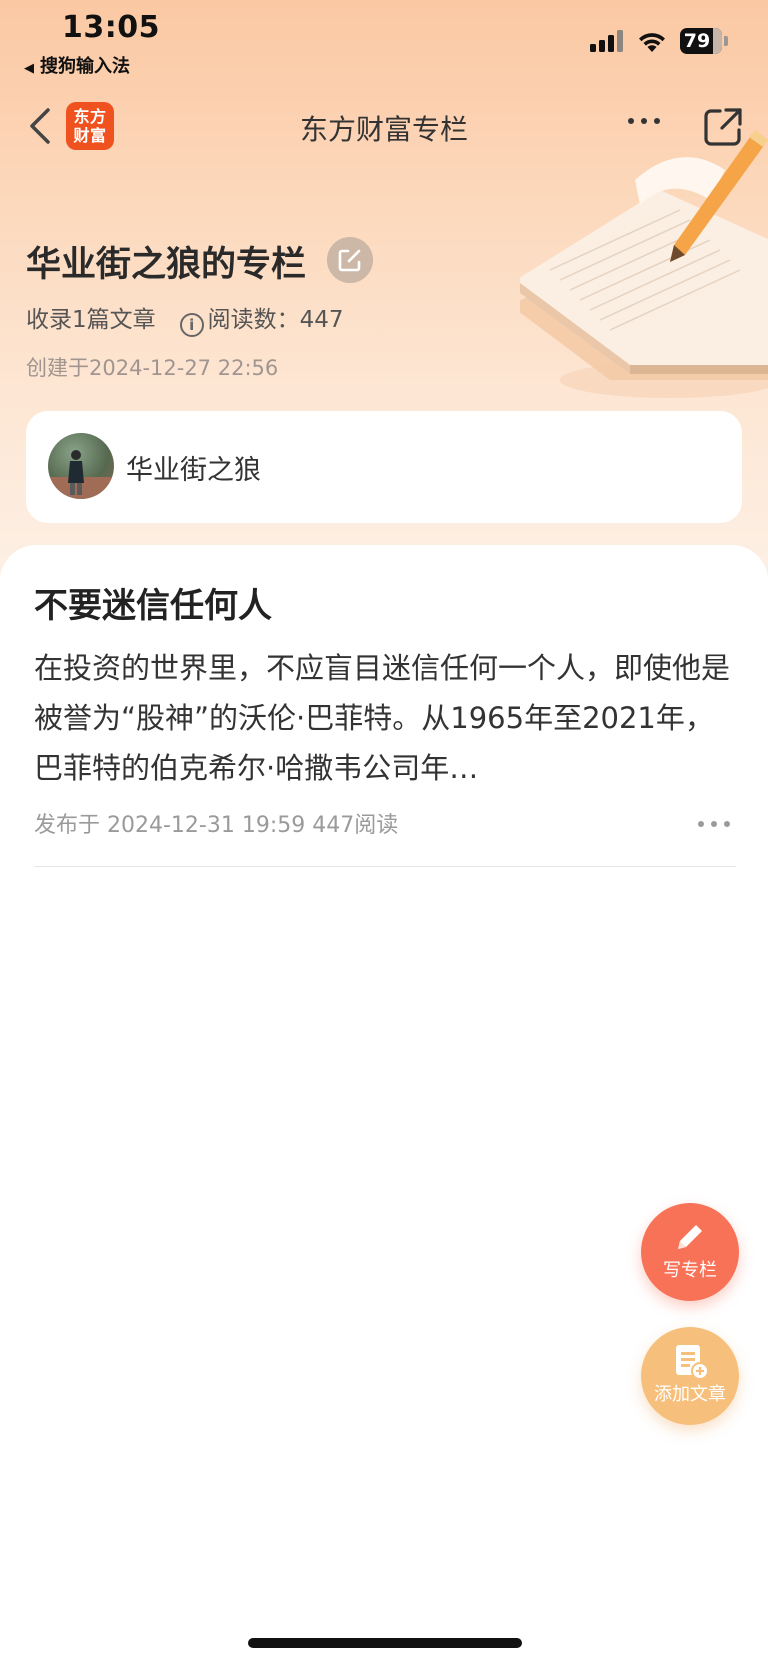 The height and width of the screenshot is (1663, 768). I want to click on avatar, so click(81, 466).